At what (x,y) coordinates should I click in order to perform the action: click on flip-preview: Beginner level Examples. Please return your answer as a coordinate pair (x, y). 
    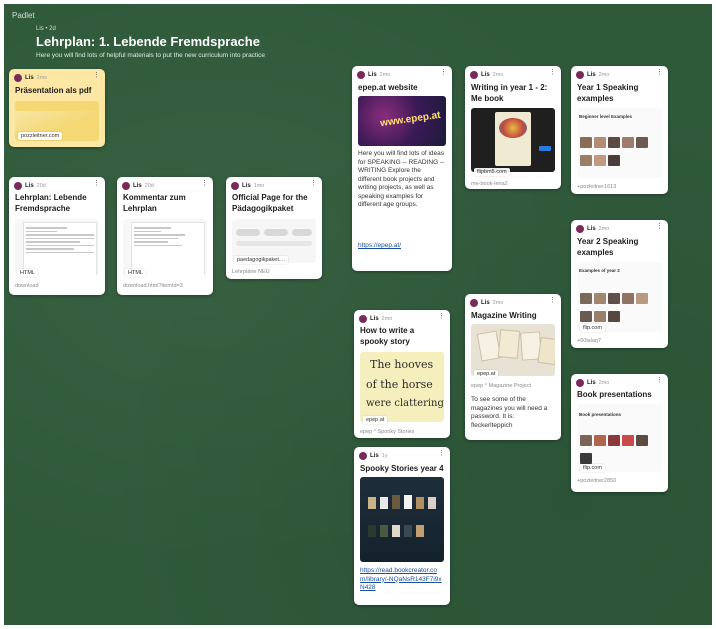
    Looking at the image, I should click on (619, 143).